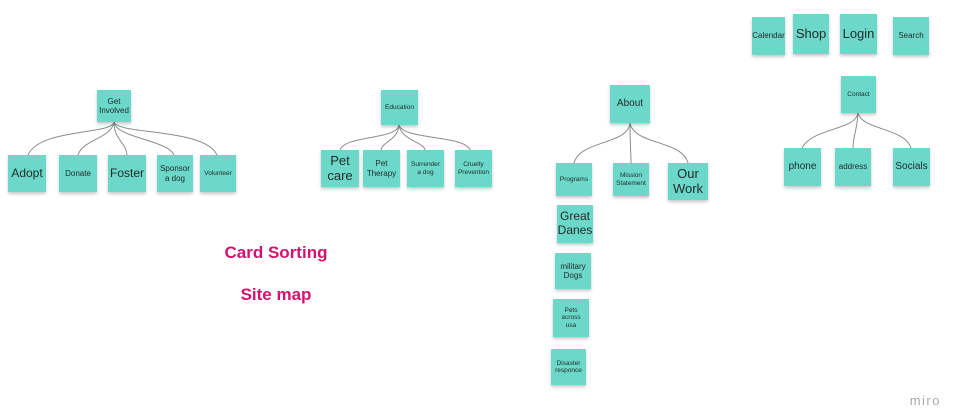 Image resolution: width=961 pixels, height=420 pixels. Describe the element at coordinates (276, 252) in the screenshot. I see `caption-card-sorting: Card Sorting` at that location.